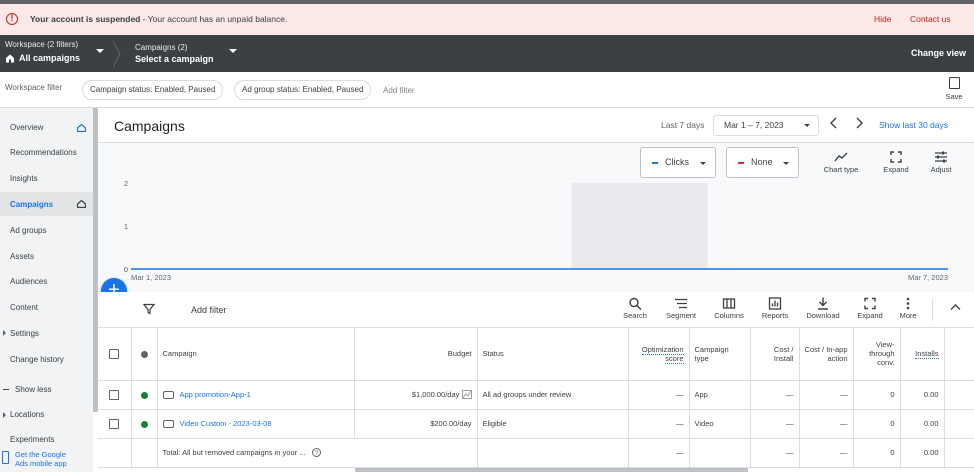 Image resolution: width=974 pixels, height=472 pixels. Describe the element at coordinates (28, 281) in the screenshot. I see `sidebar-item-audiences: Audiences` at that location.